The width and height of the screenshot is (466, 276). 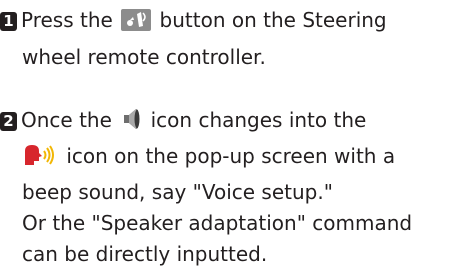 I want to click on talking-head-icon, so click(x=40, y=157).